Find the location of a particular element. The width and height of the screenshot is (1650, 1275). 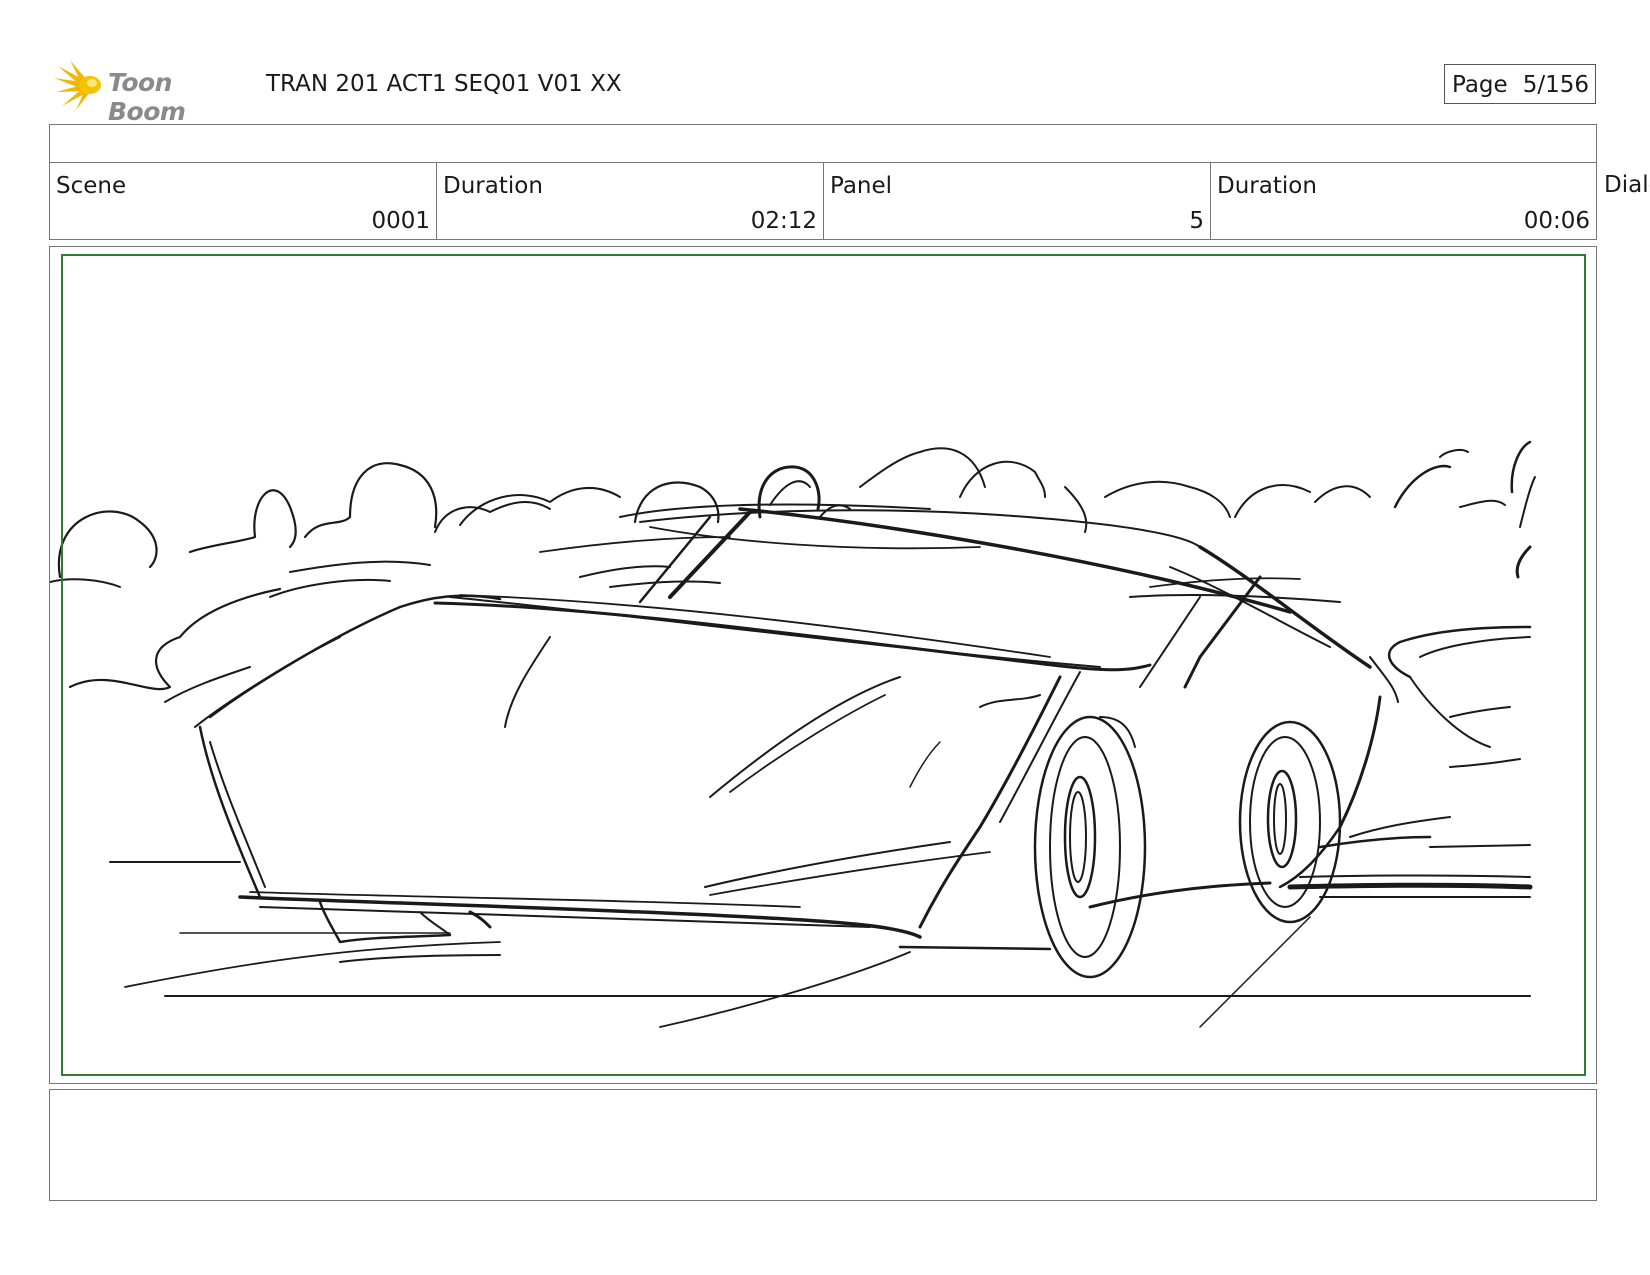

panel-duration-label: Duration is located at coordinates (1267, 186).